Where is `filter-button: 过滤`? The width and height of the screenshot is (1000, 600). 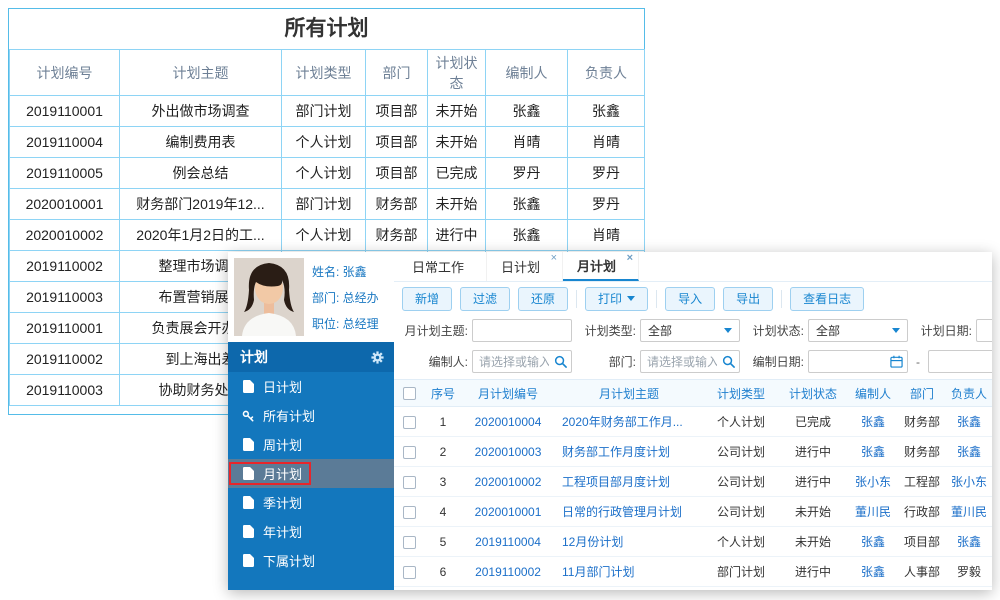
filter-button: 过滤 is located at coordinates (485, 298).